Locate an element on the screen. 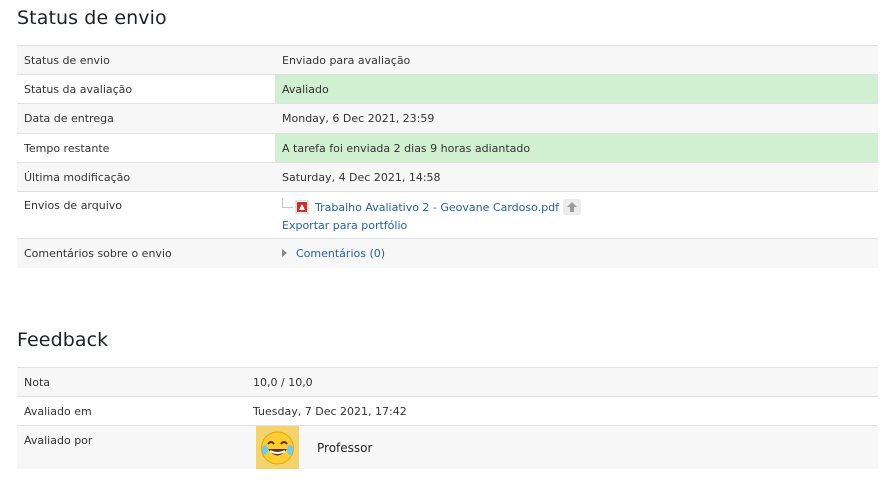  collapse-triangle-icon is located at coordinates (284, 253).